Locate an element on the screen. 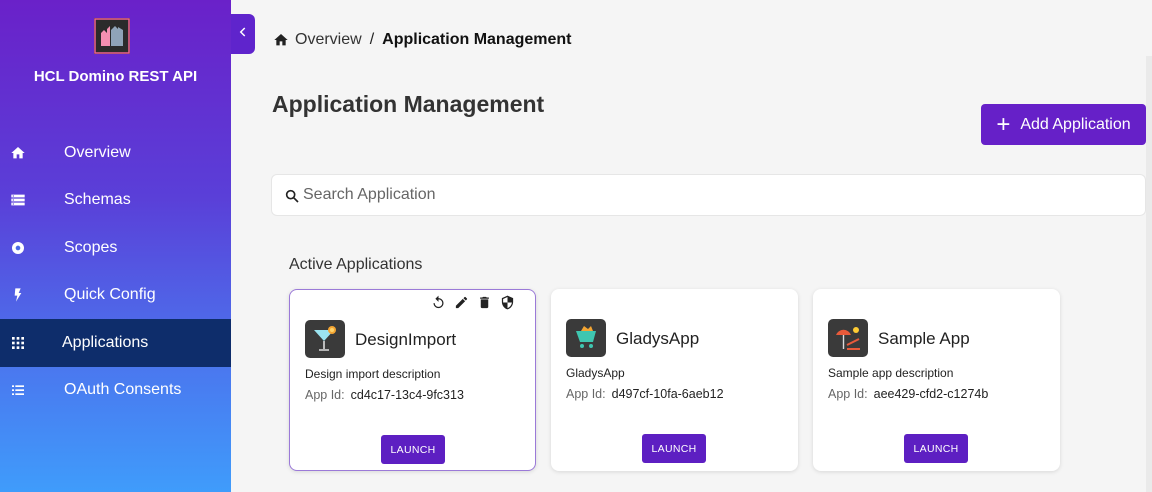 The image size is (1152, 492). app-title: HCL Domino REST API is located at coordinates (115, 76).